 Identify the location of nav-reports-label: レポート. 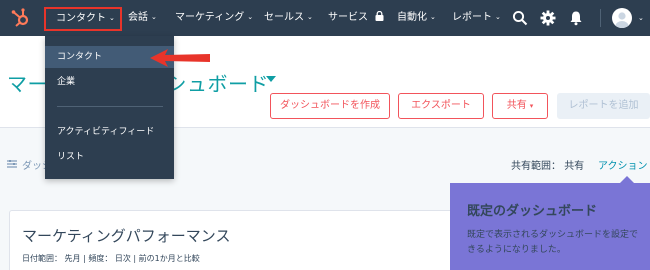
(472, 17).